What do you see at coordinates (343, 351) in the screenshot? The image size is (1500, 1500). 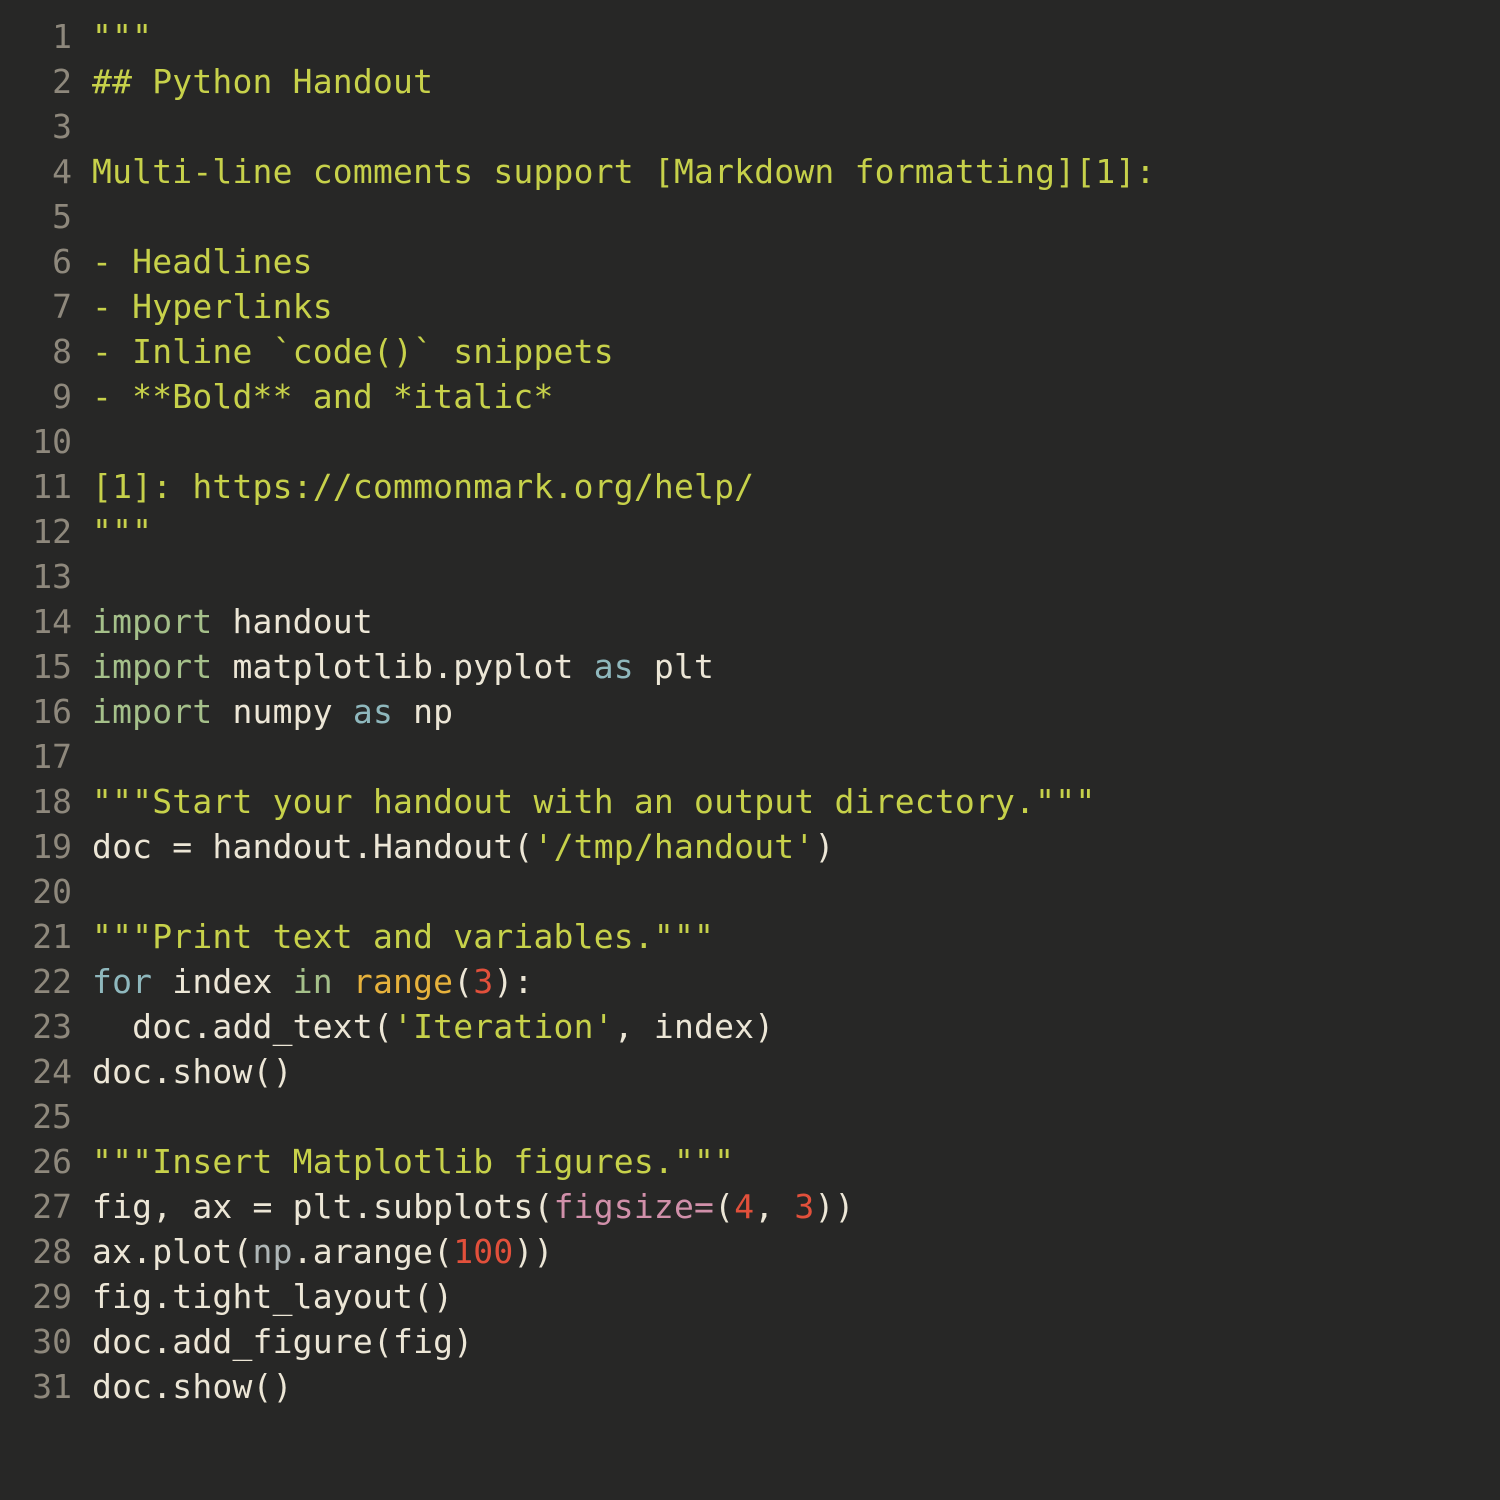 I see `code-line-content: - Inline `code()` snippets` at bounding box center [343, 351].